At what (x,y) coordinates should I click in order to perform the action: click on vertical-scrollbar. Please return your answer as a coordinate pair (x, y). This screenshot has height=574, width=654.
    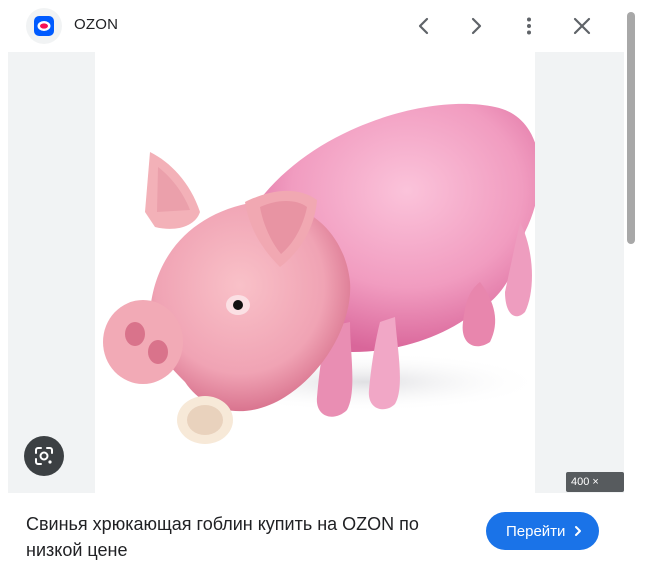
    Looking at the image, I should click on (639, 287).